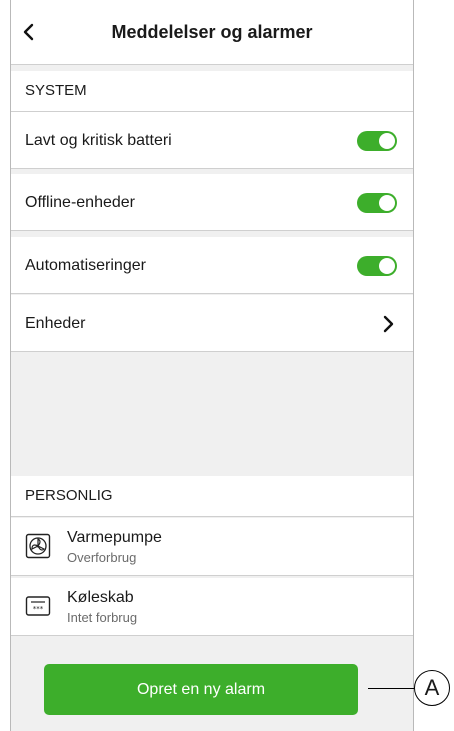 The height and width of the screenshot is (731, 454). I want to click on chevron-left-icon, so click(28, 32).